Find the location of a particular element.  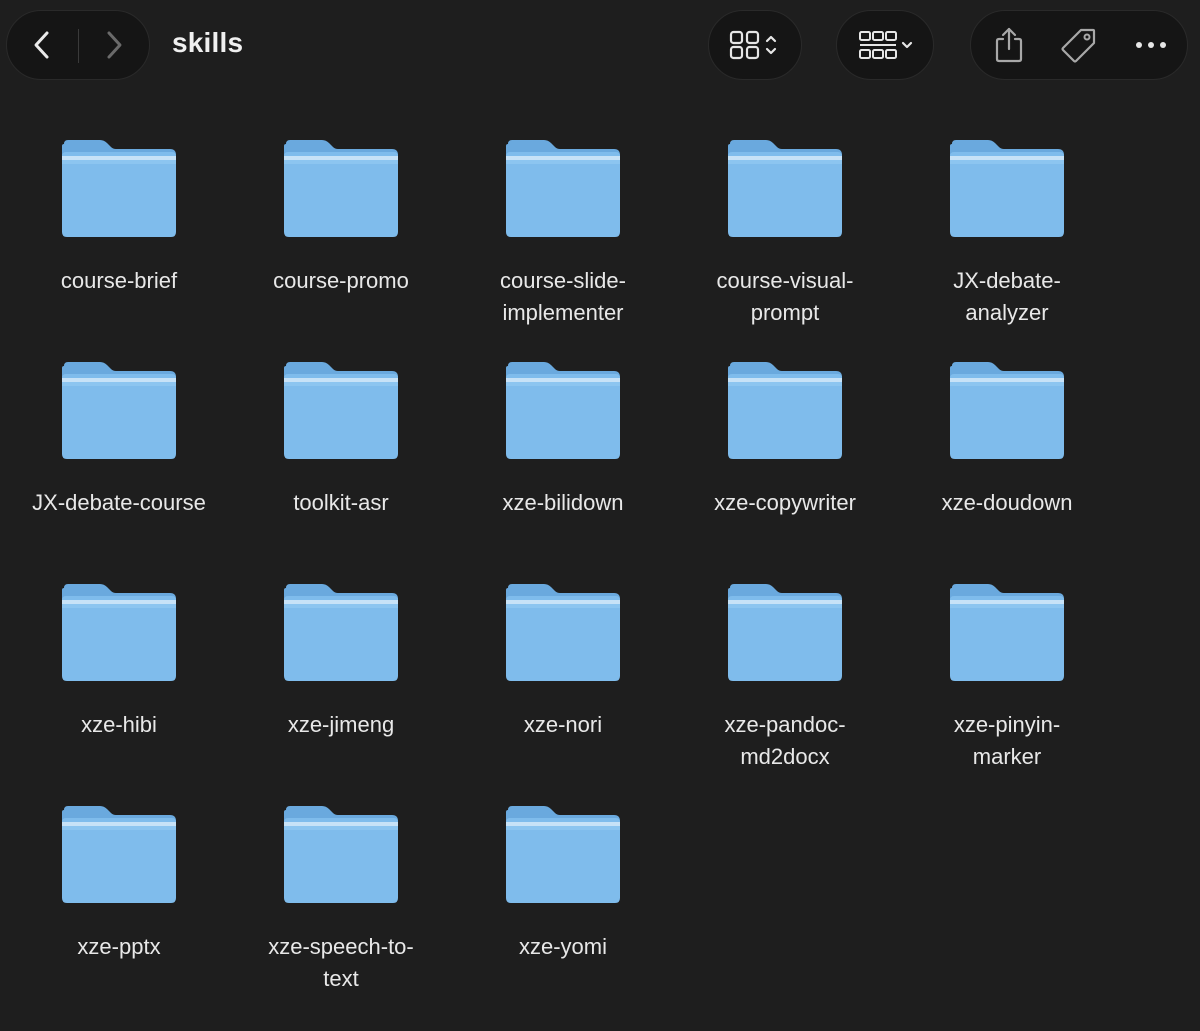

folder-label: xze-jimeng is located at coordinates (341, 724).